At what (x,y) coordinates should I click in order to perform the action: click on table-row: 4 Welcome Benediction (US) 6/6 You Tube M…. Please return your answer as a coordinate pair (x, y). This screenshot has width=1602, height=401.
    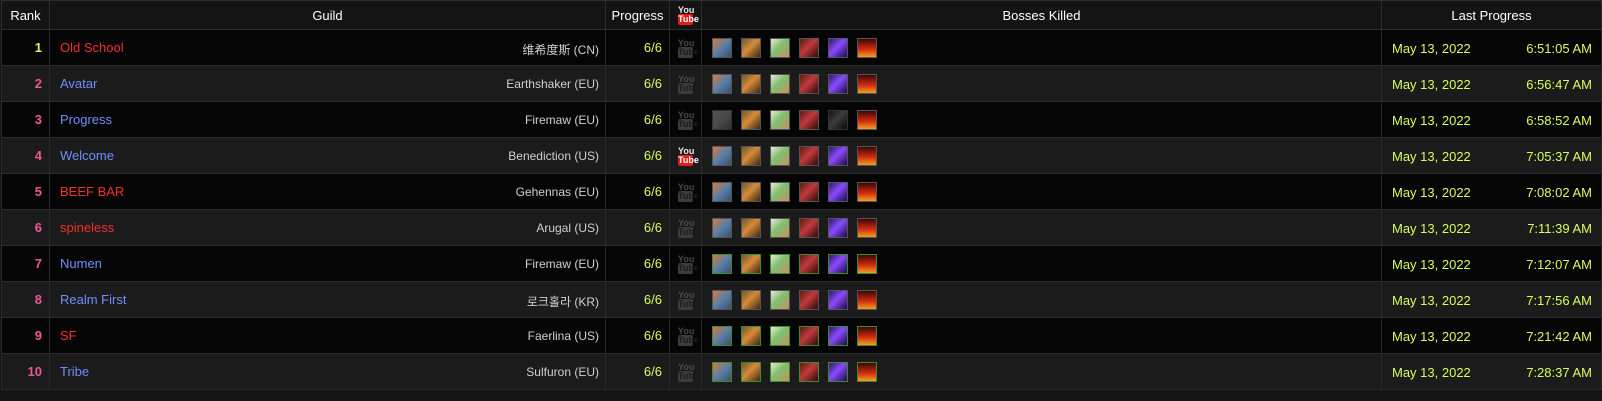
    Looking at the image, I should click on (801, 155).